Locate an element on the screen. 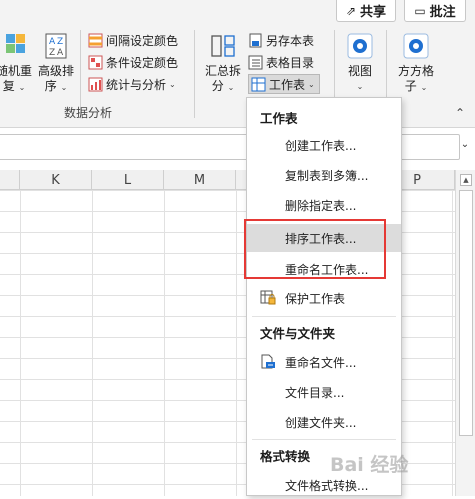 The height and width of the screenshot is (499, 475). save-sheet-as-button: 另存本表 is located at coordinates (284, 40).